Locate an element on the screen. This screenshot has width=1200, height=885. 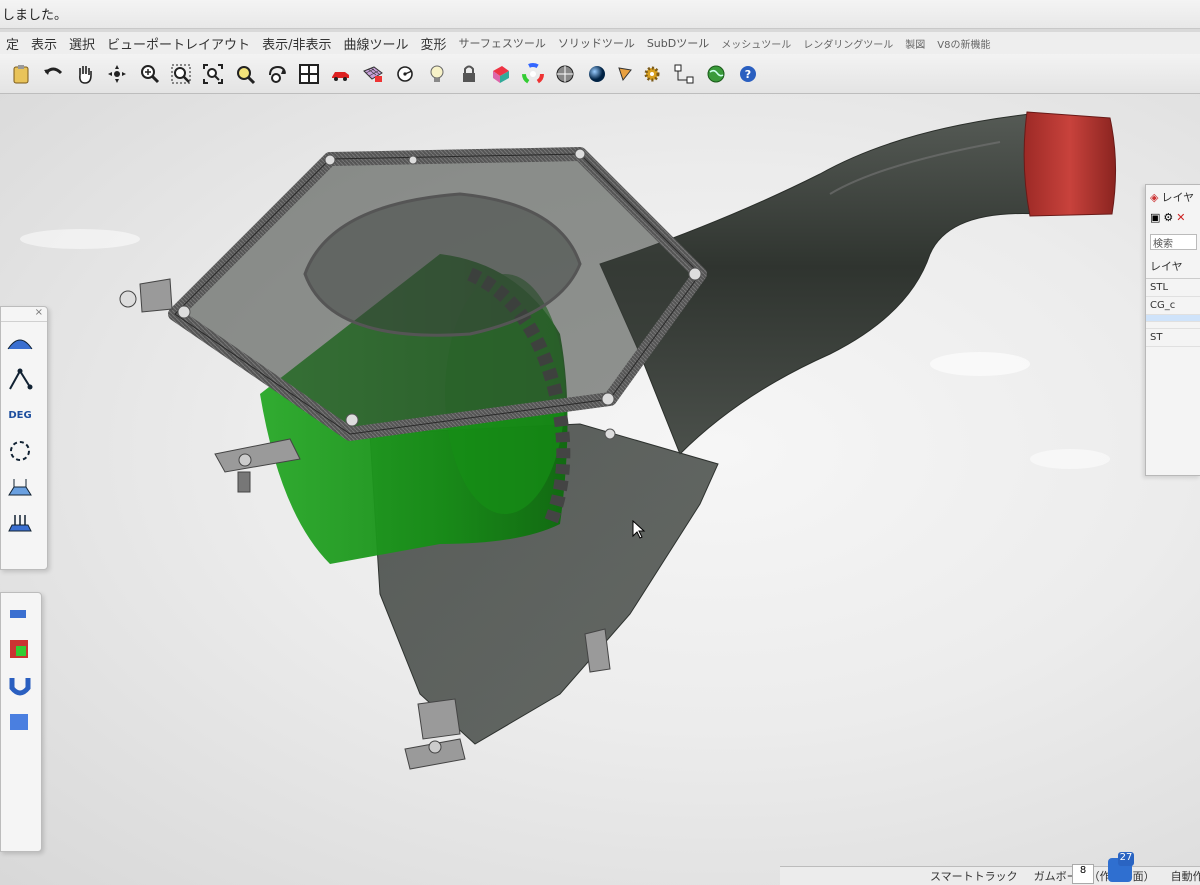
left-tool-palette: × DEG is located at coordinates (24, 438).